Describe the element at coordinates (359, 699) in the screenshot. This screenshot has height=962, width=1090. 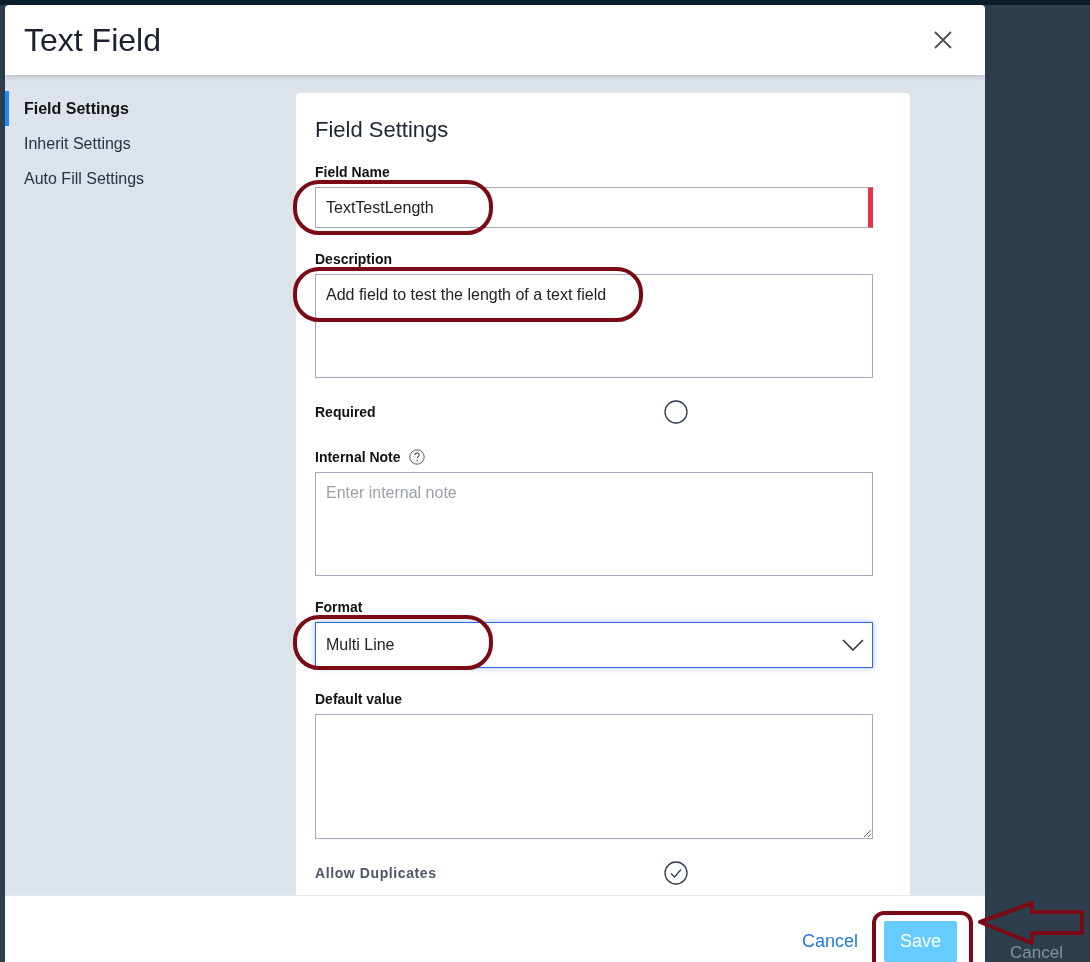
I see `field-label: Default value` at that location.